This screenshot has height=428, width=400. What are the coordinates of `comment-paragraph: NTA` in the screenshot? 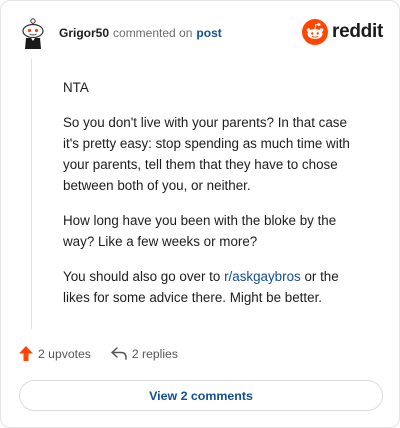 It's located at (76, 87).